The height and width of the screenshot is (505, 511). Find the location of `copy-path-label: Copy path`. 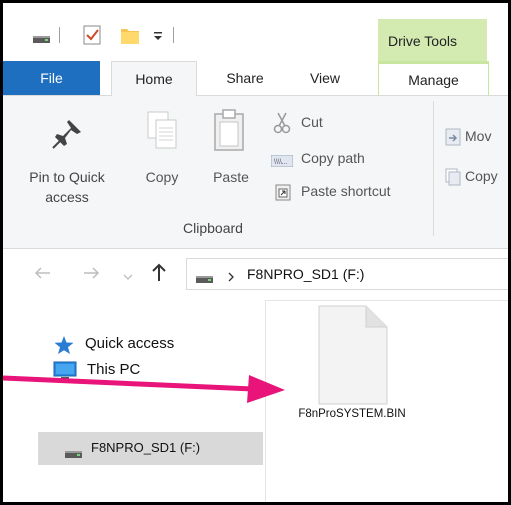

copy-path-label: Copy path is located at coordinates (333, 158).